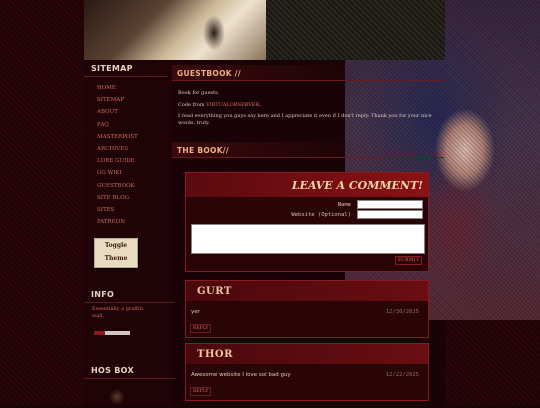  I want to click on entry-date: 12/22/2025, so click(402, 375).